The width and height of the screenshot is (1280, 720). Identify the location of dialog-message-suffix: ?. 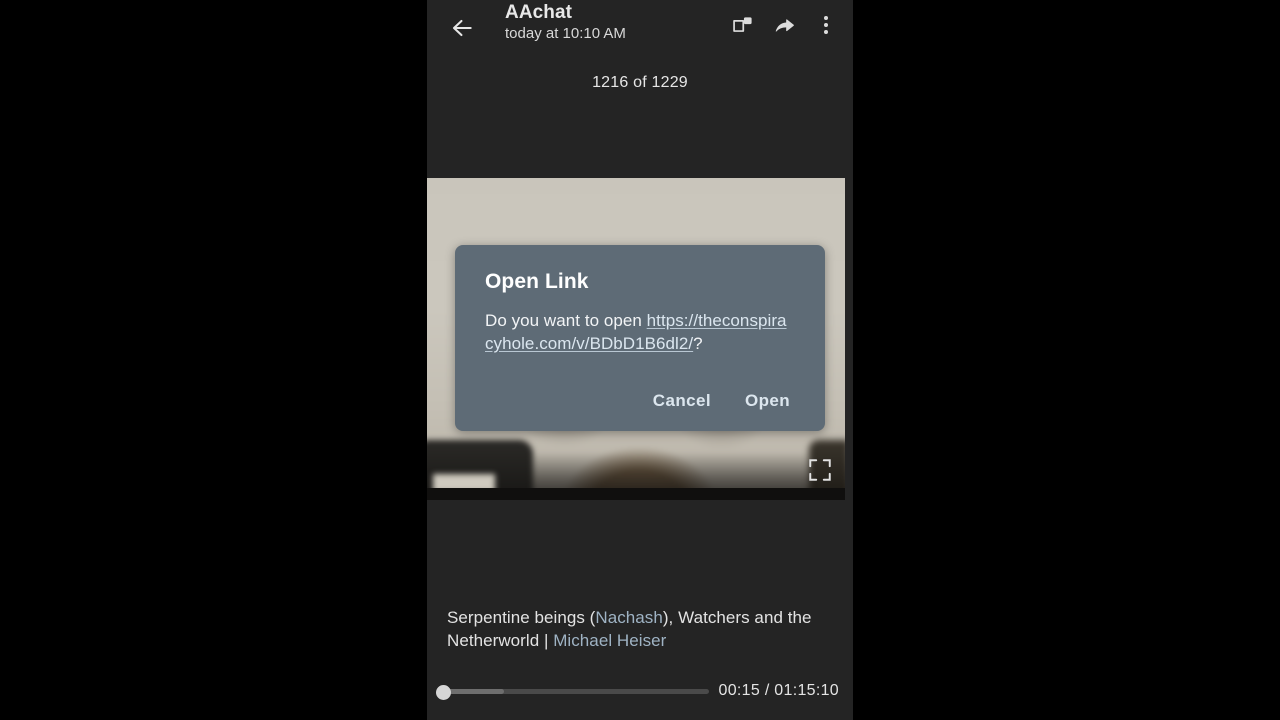
(698, 343).